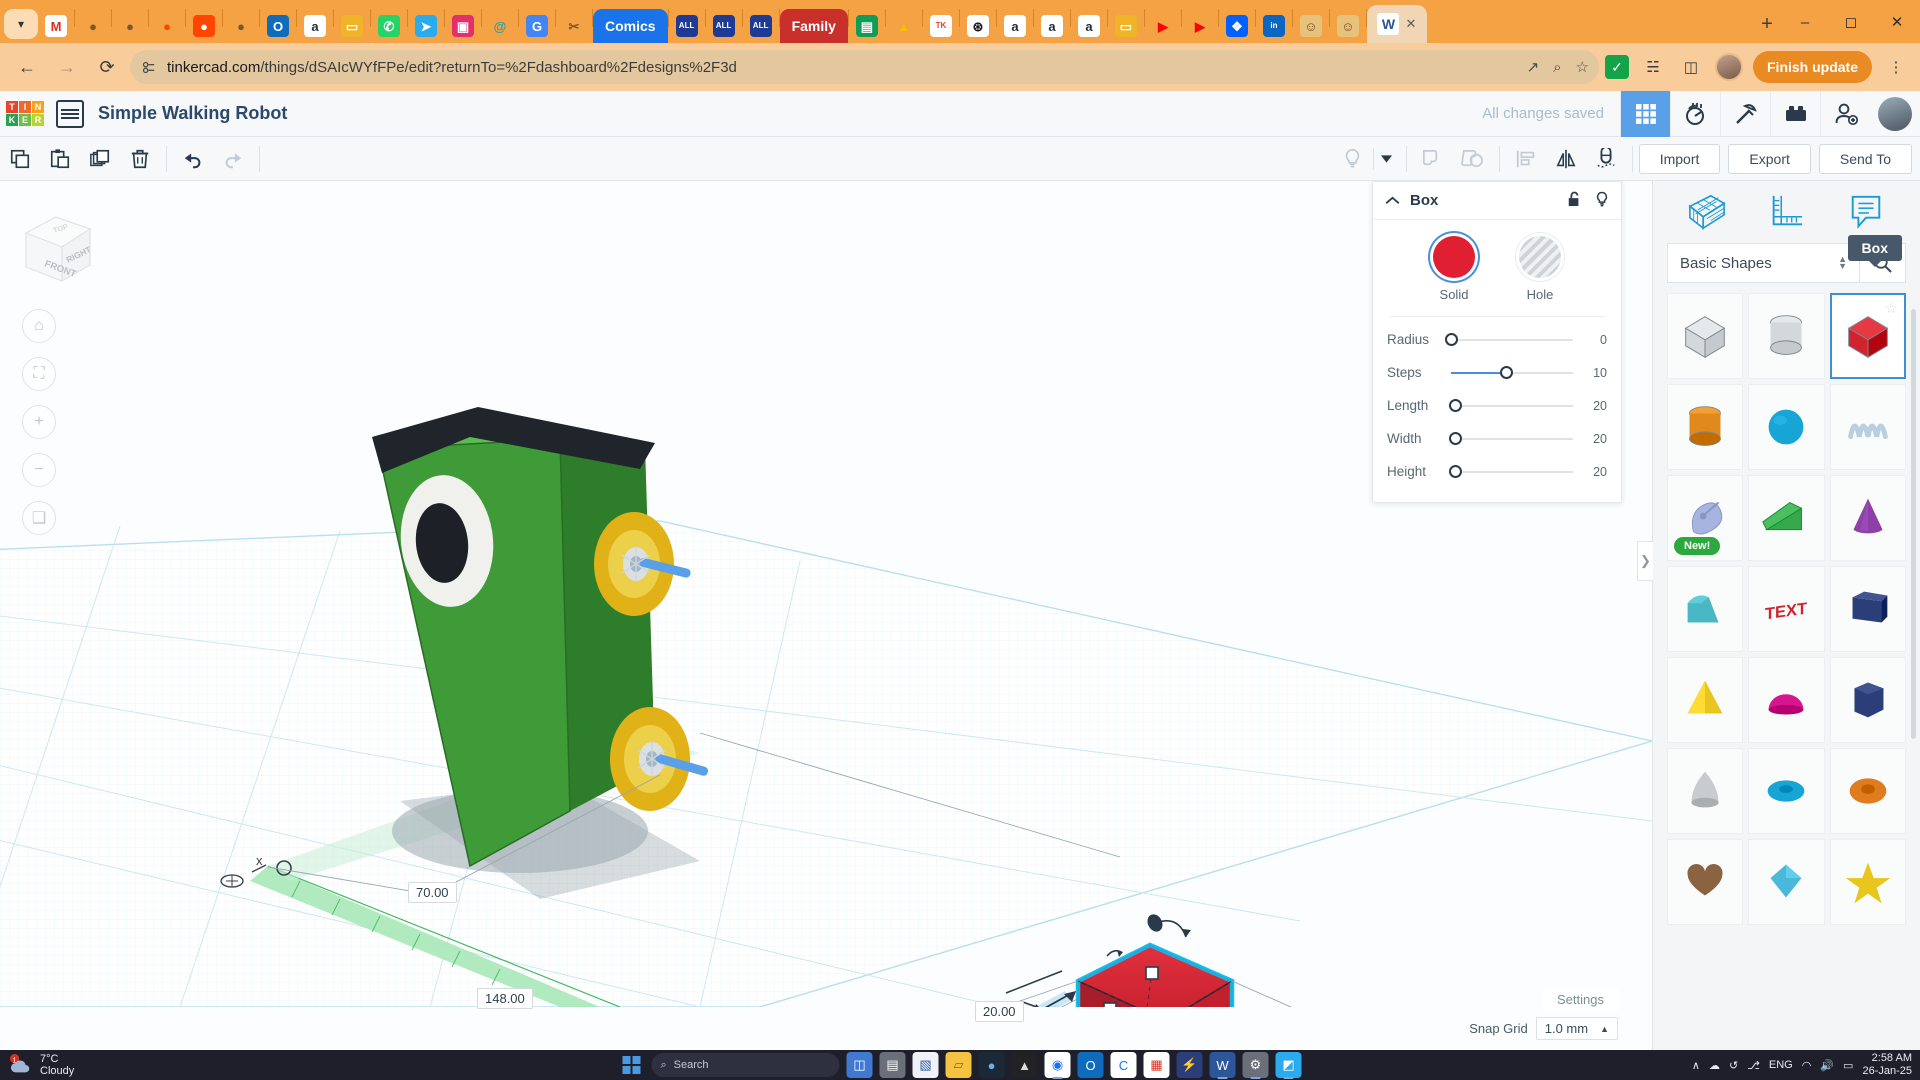 The image size is (1920, 1080). What do you see at coordinates (1867, 700) in the screenshot?
I see `shape-polygon` at bounding box center [1867, 700].